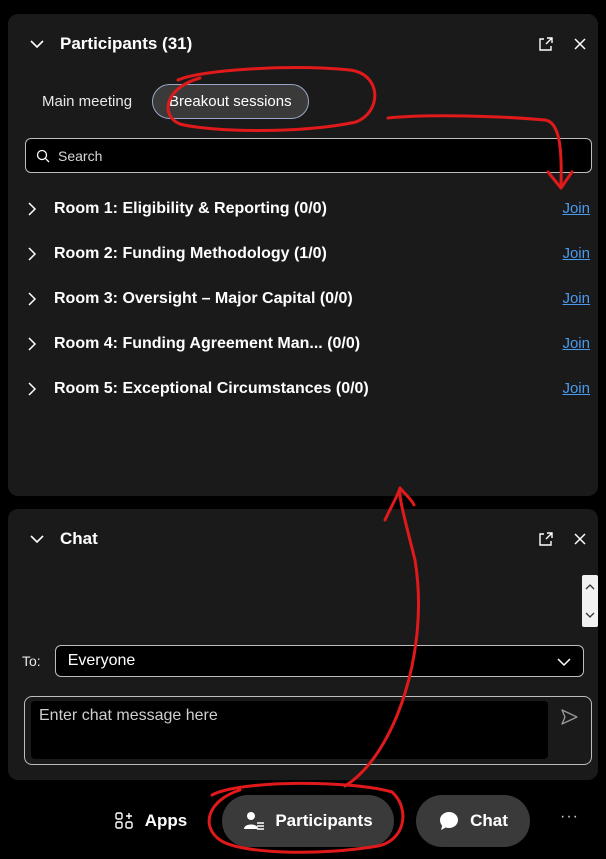 The image size is (606, 859). Describe the element at coordinates (254, 821) in the screenshot. I see `participants-icon` at that location.